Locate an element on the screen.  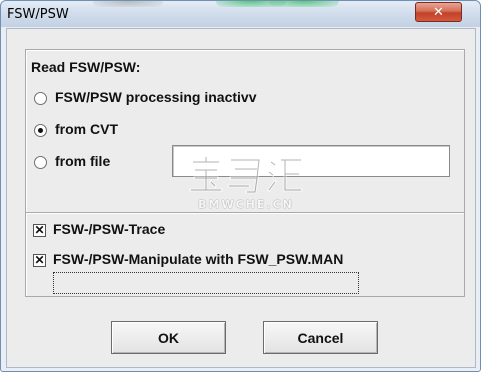
radio-button-selected is located at coordinates (40, 130).